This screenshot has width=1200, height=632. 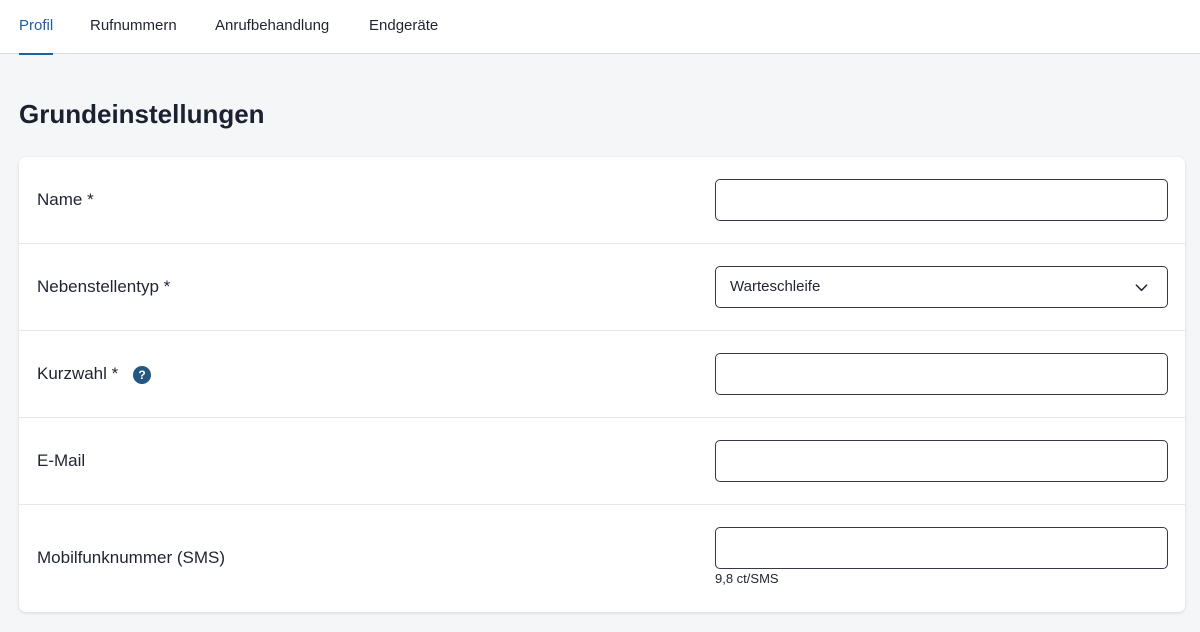 What do you see at coordinates (1141, 288) in the screenshot?
I see `chevron-down-icon` at bounding box center [1141, 288].